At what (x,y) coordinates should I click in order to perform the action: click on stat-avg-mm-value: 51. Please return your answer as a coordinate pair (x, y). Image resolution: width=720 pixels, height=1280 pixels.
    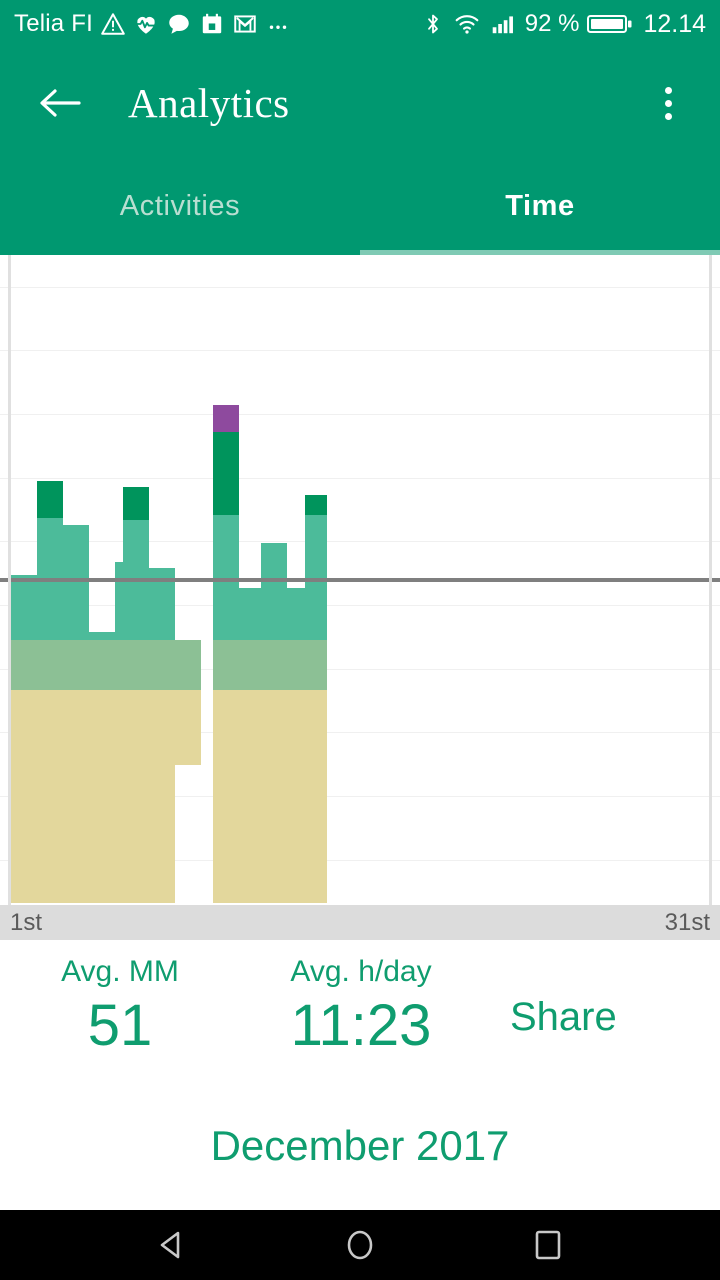
    Looking at the image, I should click on (120, 1025).